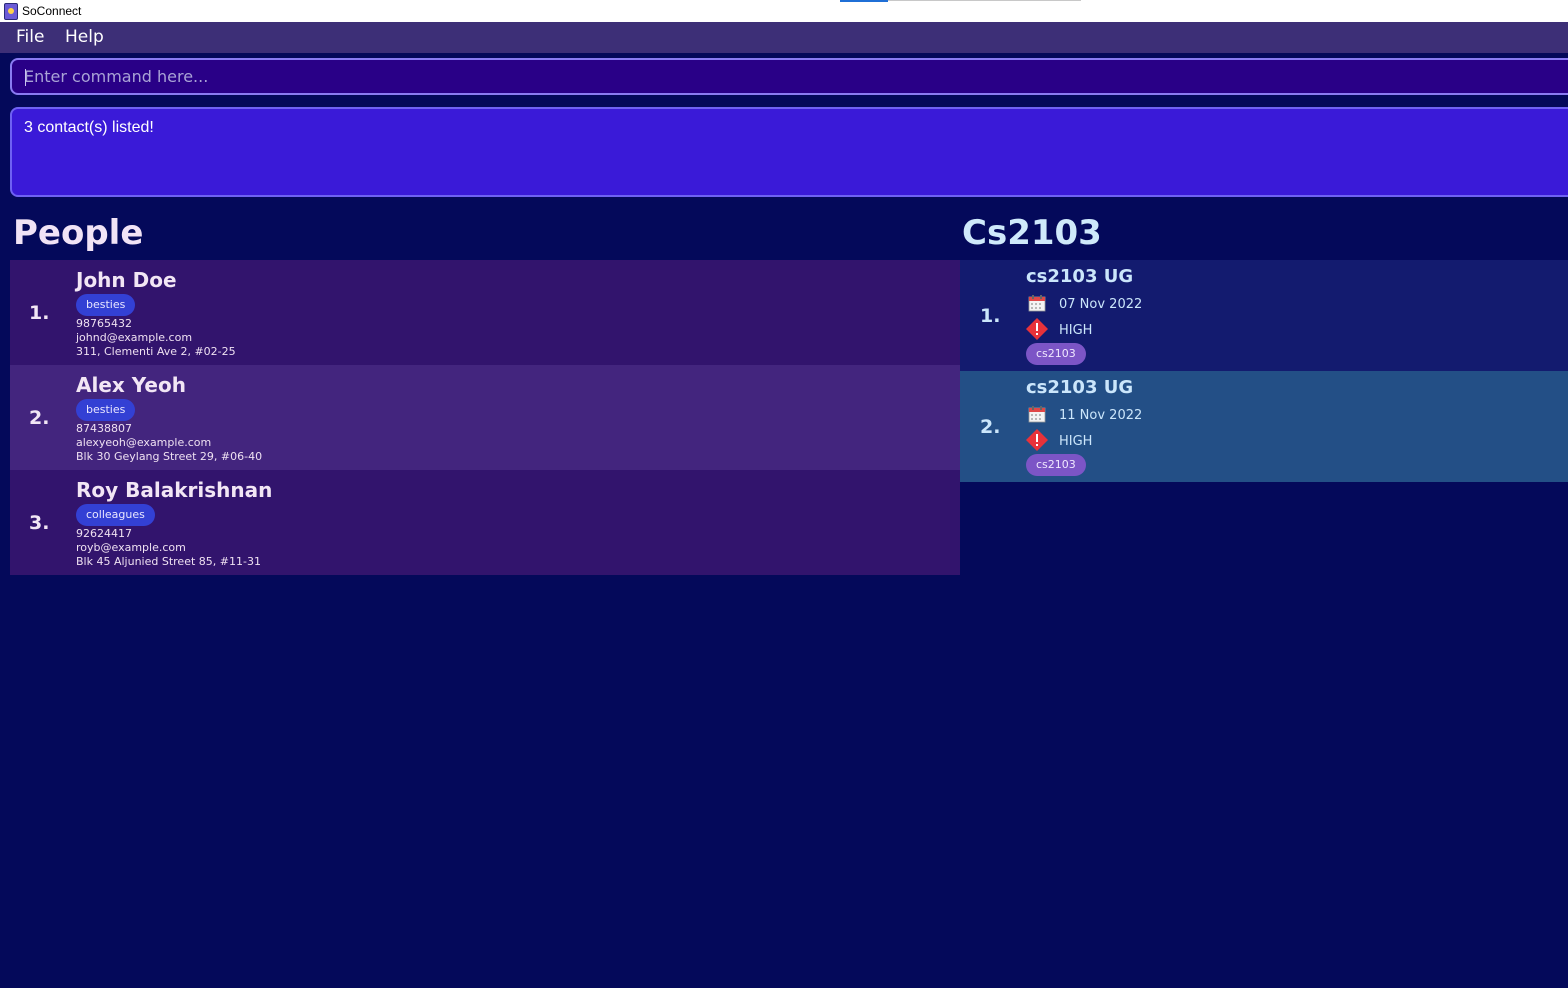  What do you see at coordinates (131, 385) in the screenshot?
I see `person-name: Alex Yeoh` at bounding box center [131, 385].